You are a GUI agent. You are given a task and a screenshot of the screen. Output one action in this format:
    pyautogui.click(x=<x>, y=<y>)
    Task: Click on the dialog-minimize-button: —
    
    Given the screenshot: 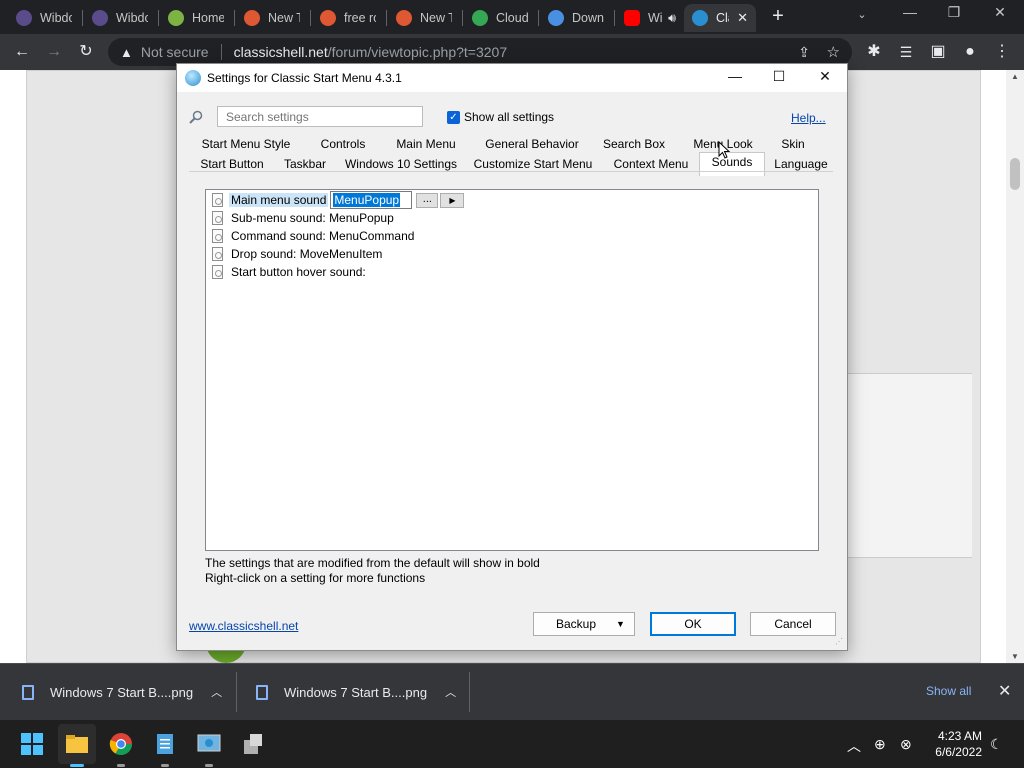 What is the action you would take?
    pyautogui.click(x=735, y=76)
    